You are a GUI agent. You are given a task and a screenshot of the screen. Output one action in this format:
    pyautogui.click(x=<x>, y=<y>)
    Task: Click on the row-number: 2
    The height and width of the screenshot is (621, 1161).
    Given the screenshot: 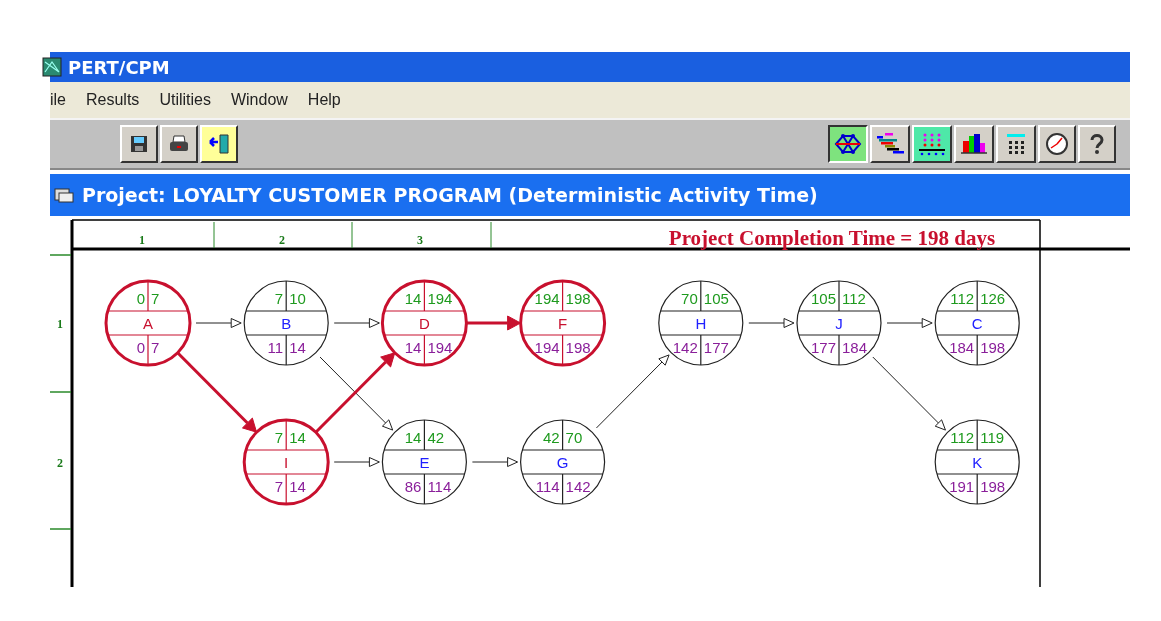 What is the action you would take?
    pyautogui.click(x=60, y=463)
    